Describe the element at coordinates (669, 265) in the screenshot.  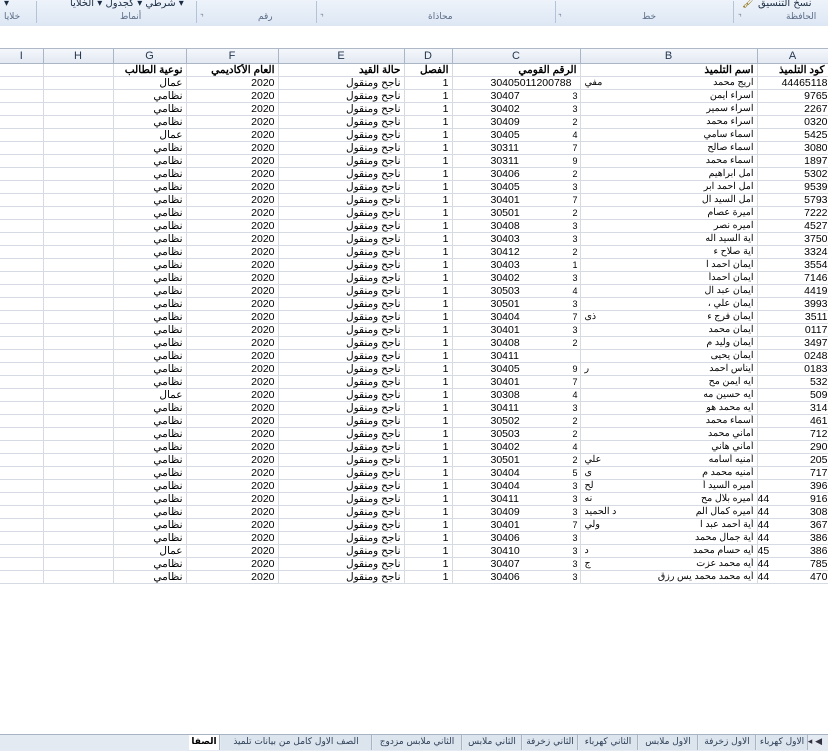
I see `student-name-cell: ايمان احمد ا` at that location.